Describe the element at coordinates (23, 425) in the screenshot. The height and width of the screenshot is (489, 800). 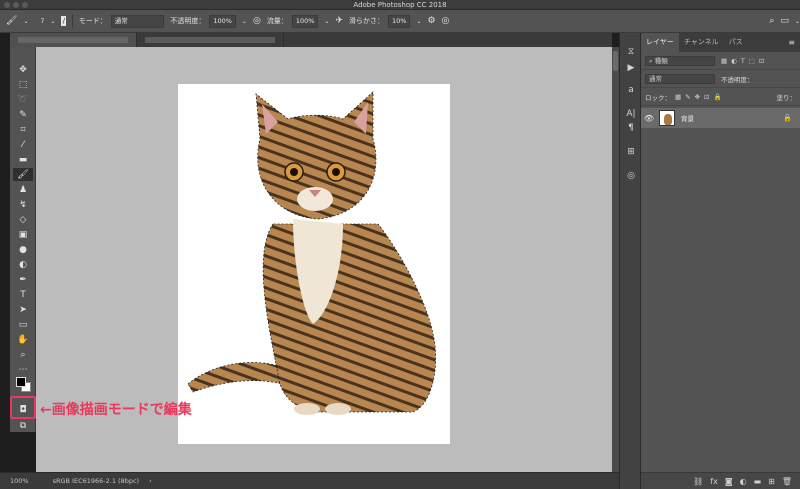
I see `screen-mode-icon: ⧉` at that location.